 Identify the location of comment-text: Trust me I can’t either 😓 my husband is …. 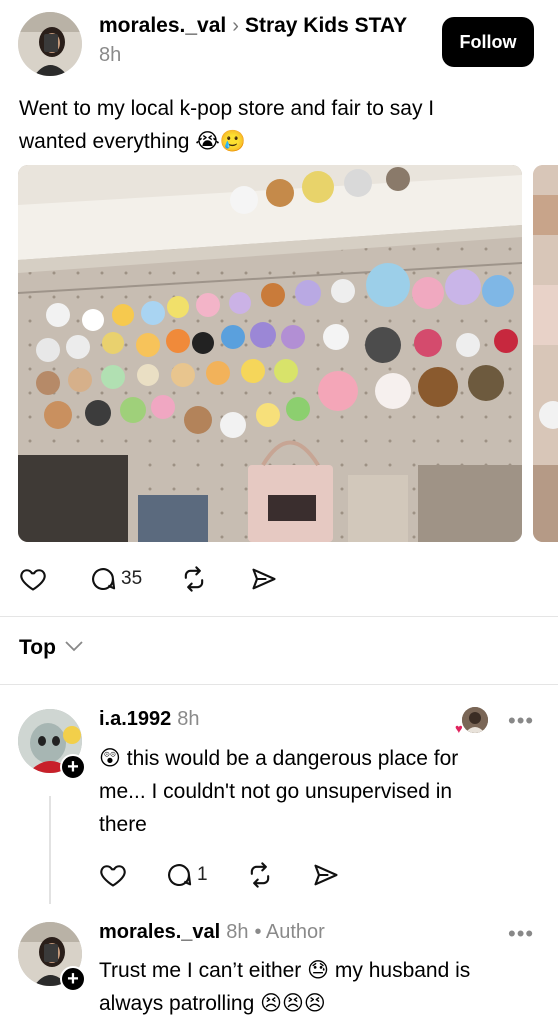
(319, 987).